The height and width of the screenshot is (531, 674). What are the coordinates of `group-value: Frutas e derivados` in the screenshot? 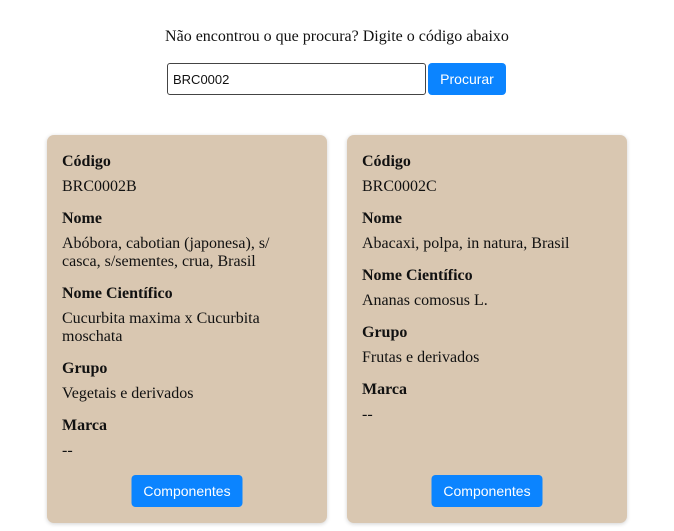 It's located at (421, 357).